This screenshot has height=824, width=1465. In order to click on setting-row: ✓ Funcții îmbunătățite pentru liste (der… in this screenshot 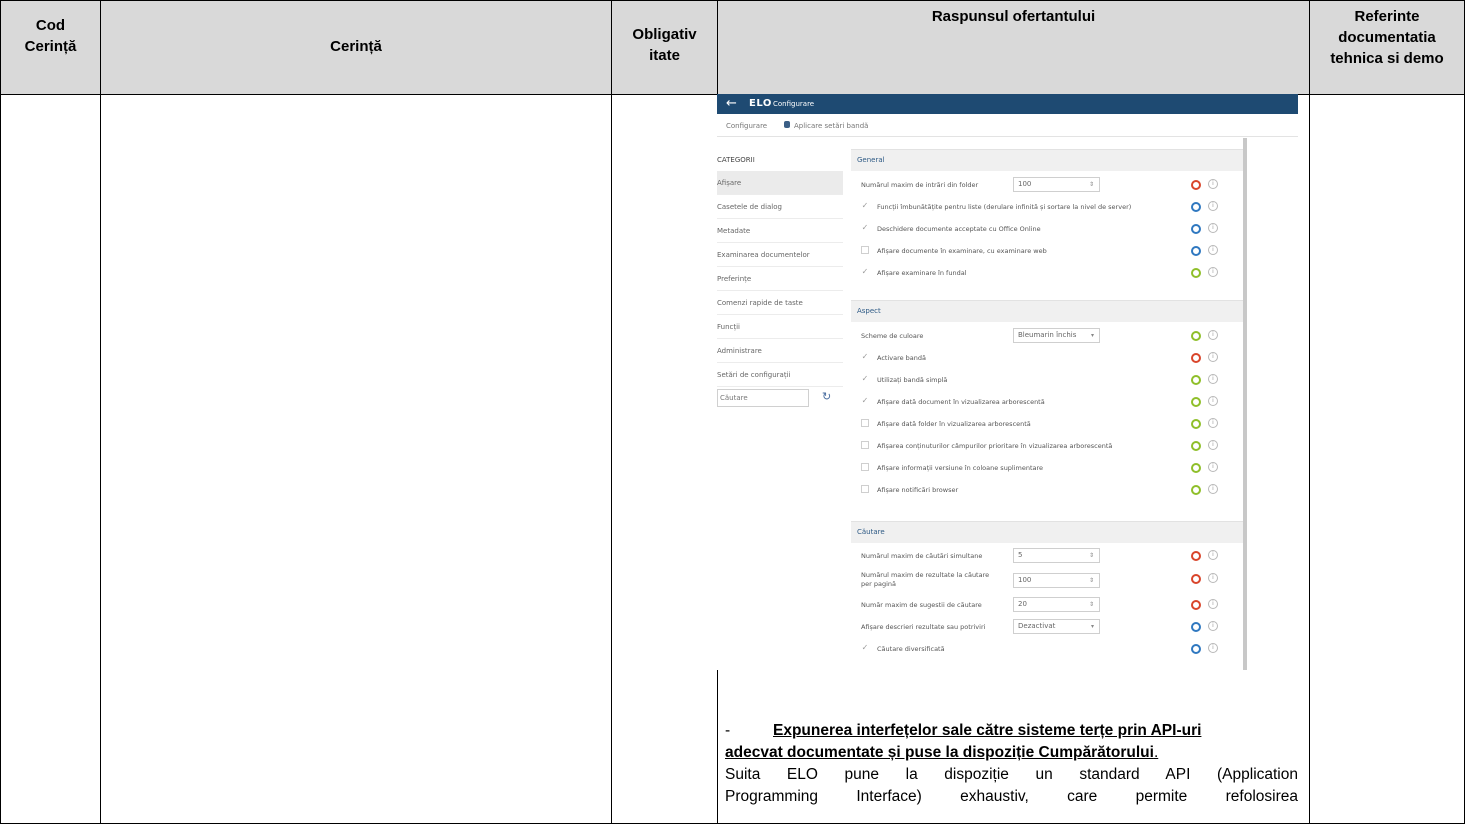, I will do `click(1047, 207)`.